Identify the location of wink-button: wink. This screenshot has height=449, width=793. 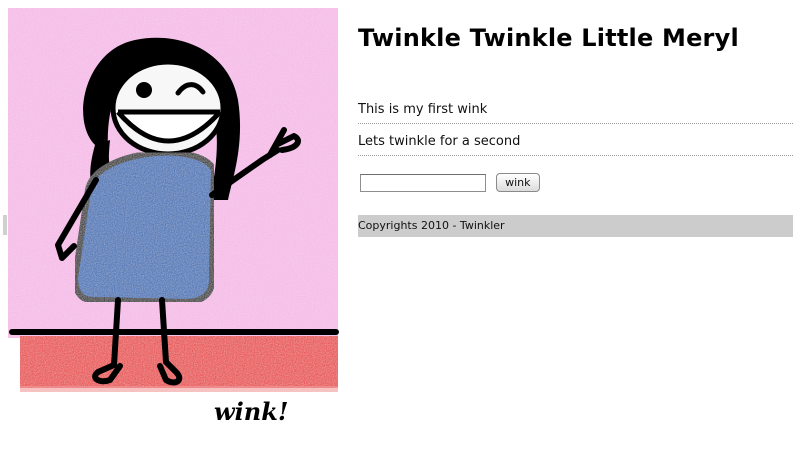
(518, 182).